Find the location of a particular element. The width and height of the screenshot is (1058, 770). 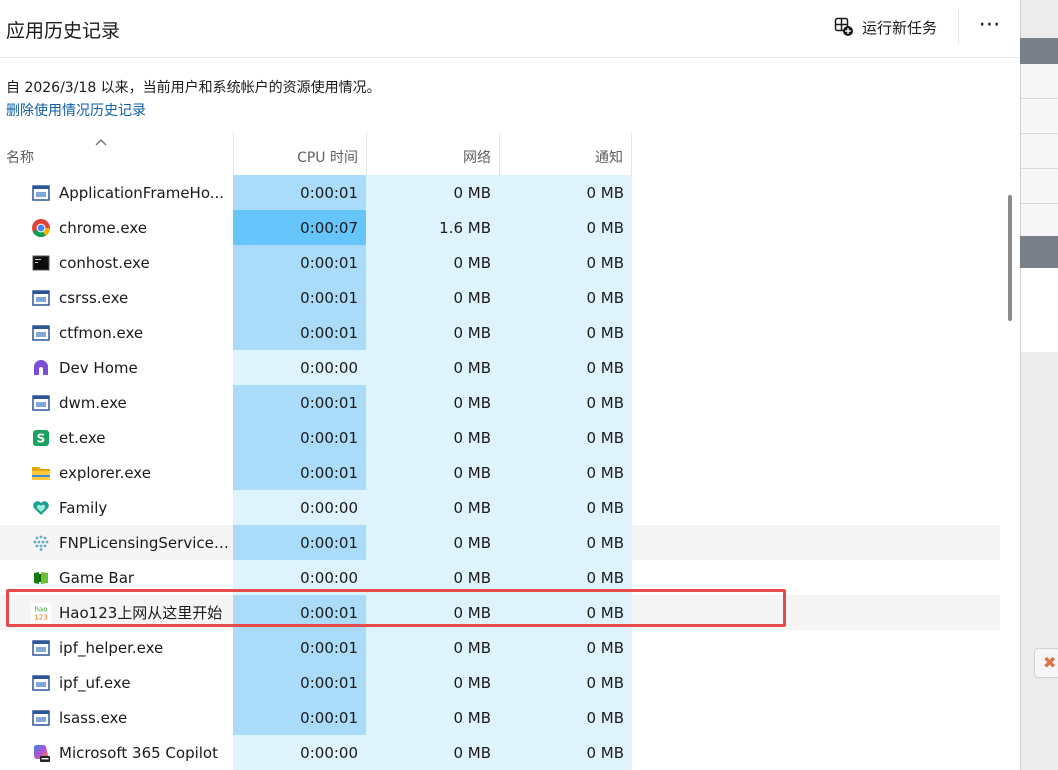

table-row: ApplicationFrameHo... 0:00:01 0 MB 0 MB is located at coordinates (500, 192).